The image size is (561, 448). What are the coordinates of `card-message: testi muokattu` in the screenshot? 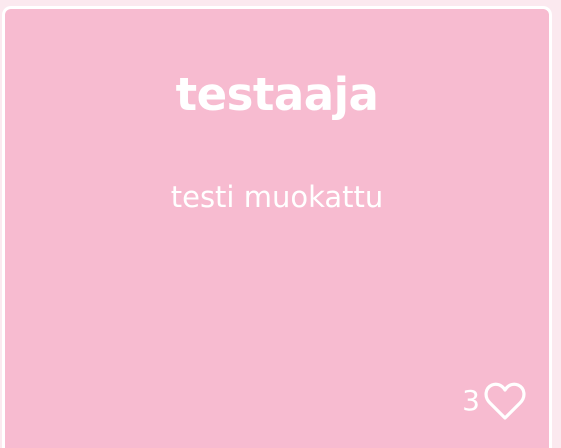 It's located at (277, 197).